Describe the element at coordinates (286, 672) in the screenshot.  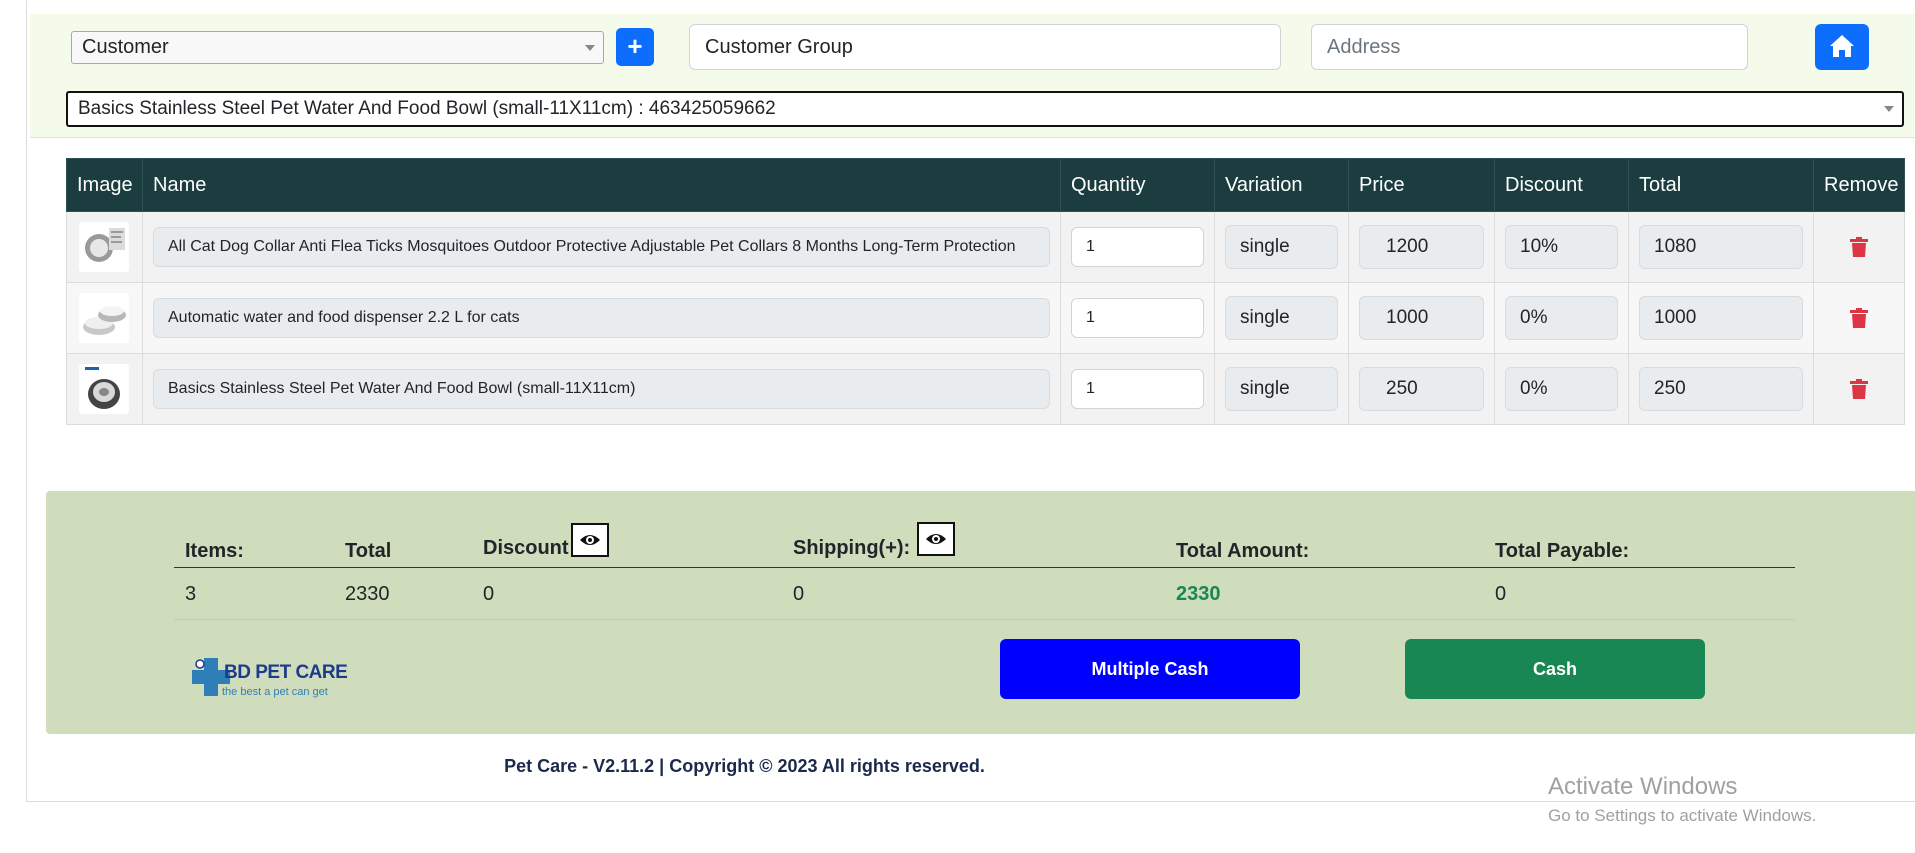
I see `logo-title: BD PET CARE` at that location.